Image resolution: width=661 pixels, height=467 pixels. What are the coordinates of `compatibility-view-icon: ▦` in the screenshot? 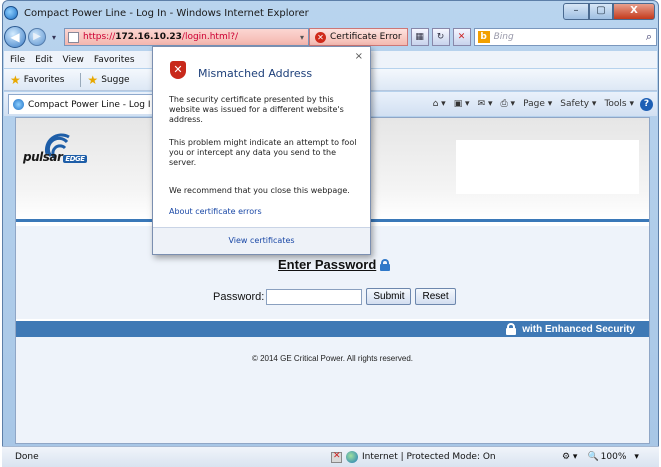 It's located at (419, 37).